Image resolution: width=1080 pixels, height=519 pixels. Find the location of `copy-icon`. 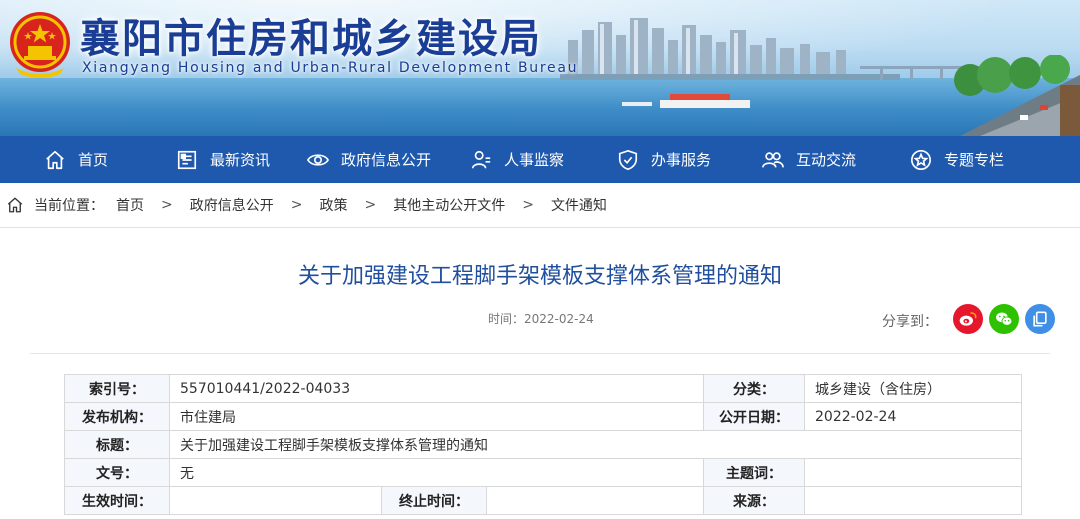

copy-icon is located at coordinates (1040, 319).